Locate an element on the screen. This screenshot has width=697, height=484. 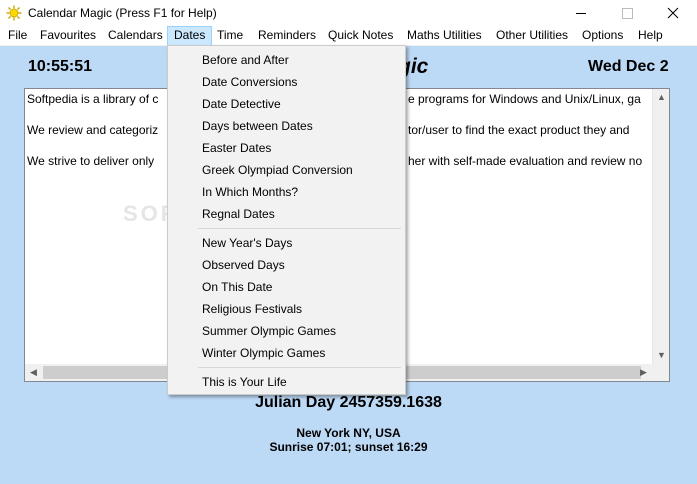
text-line: We strive to deliver only is located at coordinates (91, 161).